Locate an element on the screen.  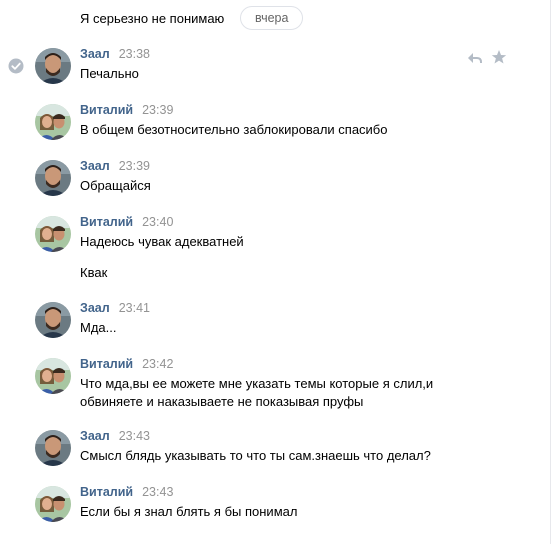
date-separator: вчера is located at coordinates (272, 18).